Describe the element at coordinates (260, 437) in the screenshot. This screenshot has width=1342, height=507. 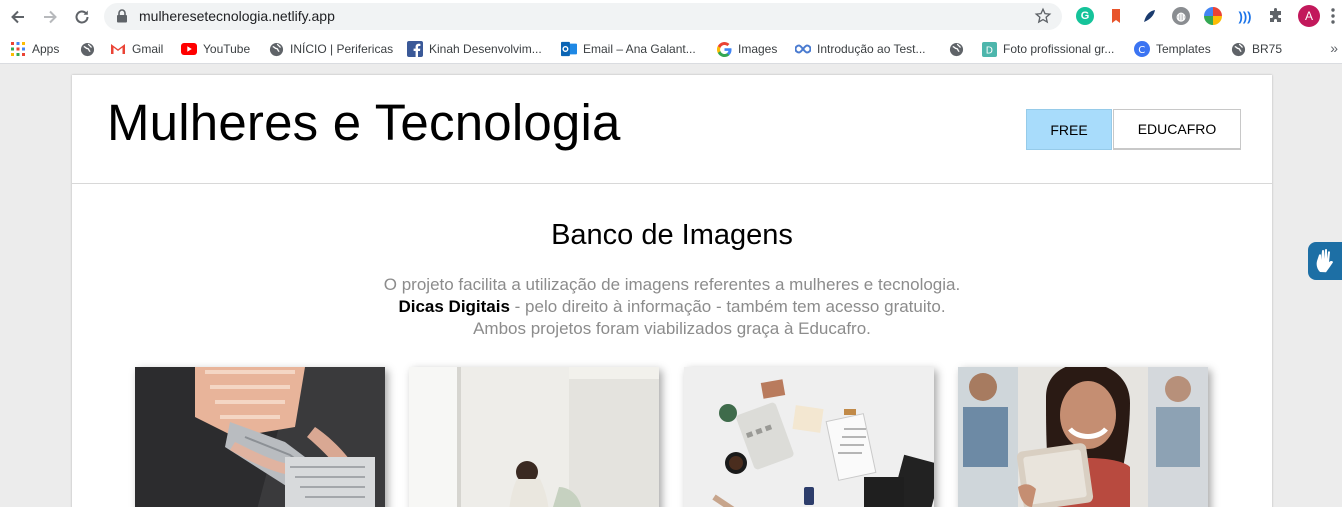
I see `woman-typing-laptop-photo` at that location.